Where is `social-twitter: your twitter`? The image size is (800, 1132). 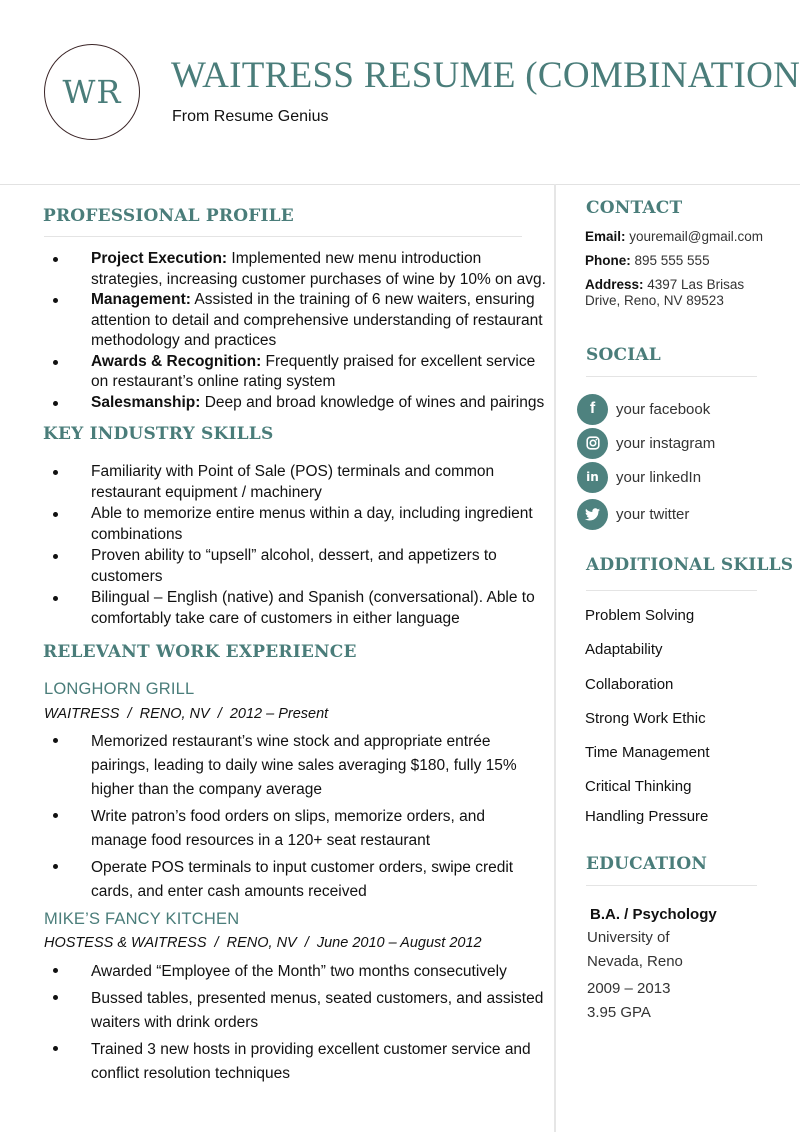 social-twitter: your twitter is located at coordinates (646, 514).